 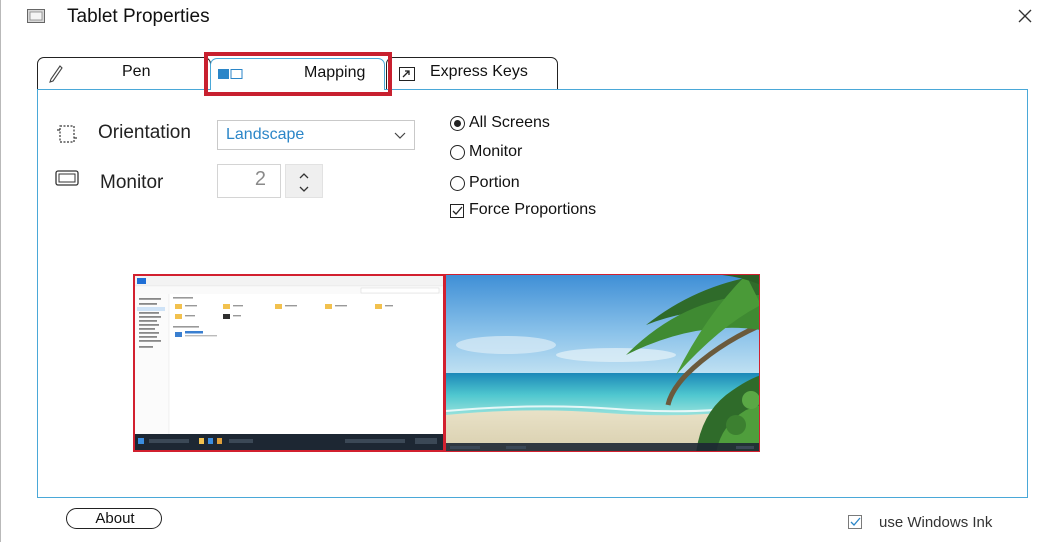 What do you see at coordinates (297, 74) in the screenshot?
I see `tab-mapping: Mapping` at bounding box center [297, 74].